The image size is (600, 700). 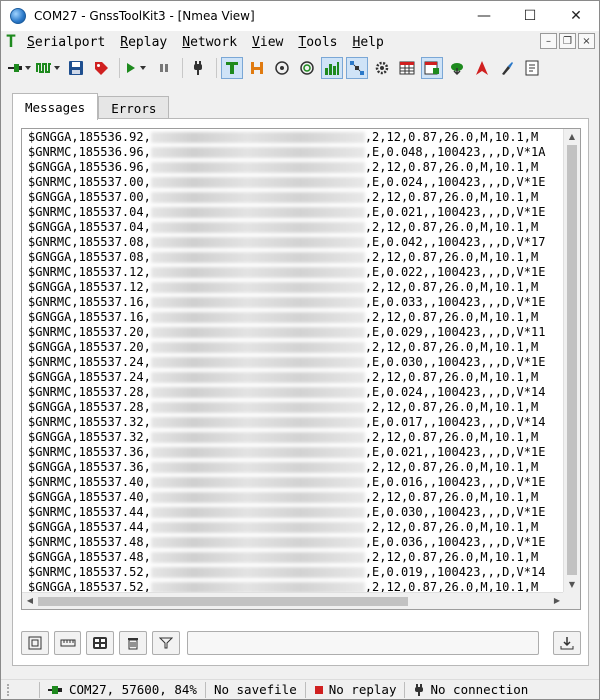 I want to click on message-suffix: ,E,0.036,,100423,,,D,V*1E, so click(x=455, y=542).